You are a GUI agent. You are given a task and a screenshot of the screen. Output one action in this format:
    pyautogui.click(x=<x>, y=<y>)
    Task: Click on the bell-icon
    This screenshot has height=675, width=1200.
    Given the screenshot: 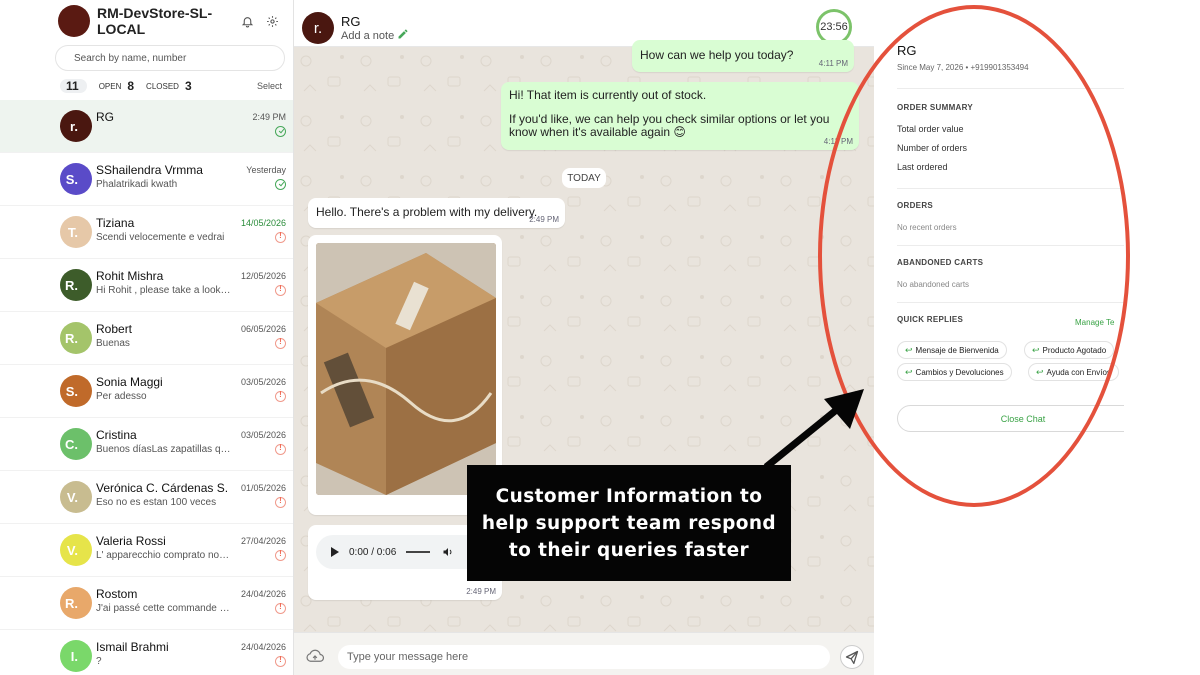 What is the action you would take?
    pyautogui.click(x=247, y=21)
    